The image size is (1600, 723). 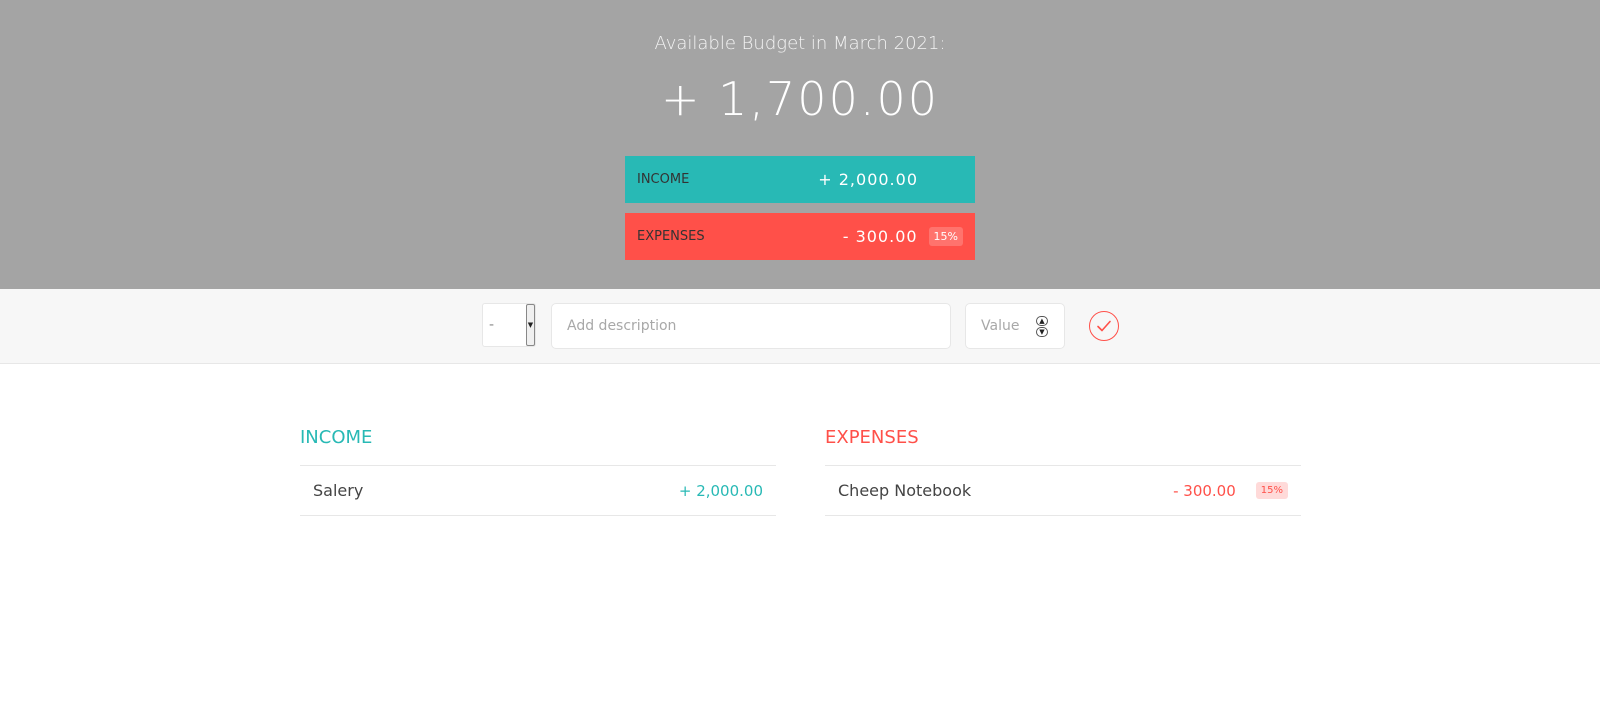 I want to click on expenses-percentage-badge: 15%, so click(x=945, y=236).